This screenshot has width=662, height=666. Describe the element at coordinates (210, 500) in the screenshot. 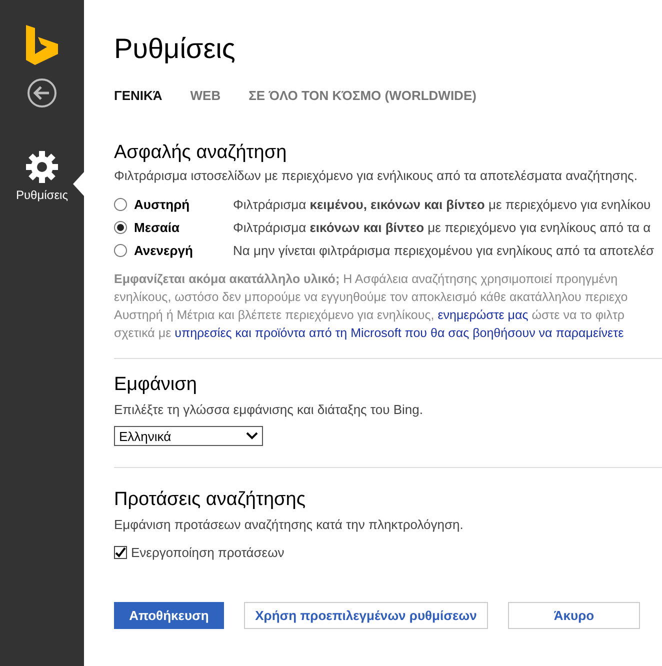

I see `section-heading: Προτάσεις αναζήτησης` at that location.